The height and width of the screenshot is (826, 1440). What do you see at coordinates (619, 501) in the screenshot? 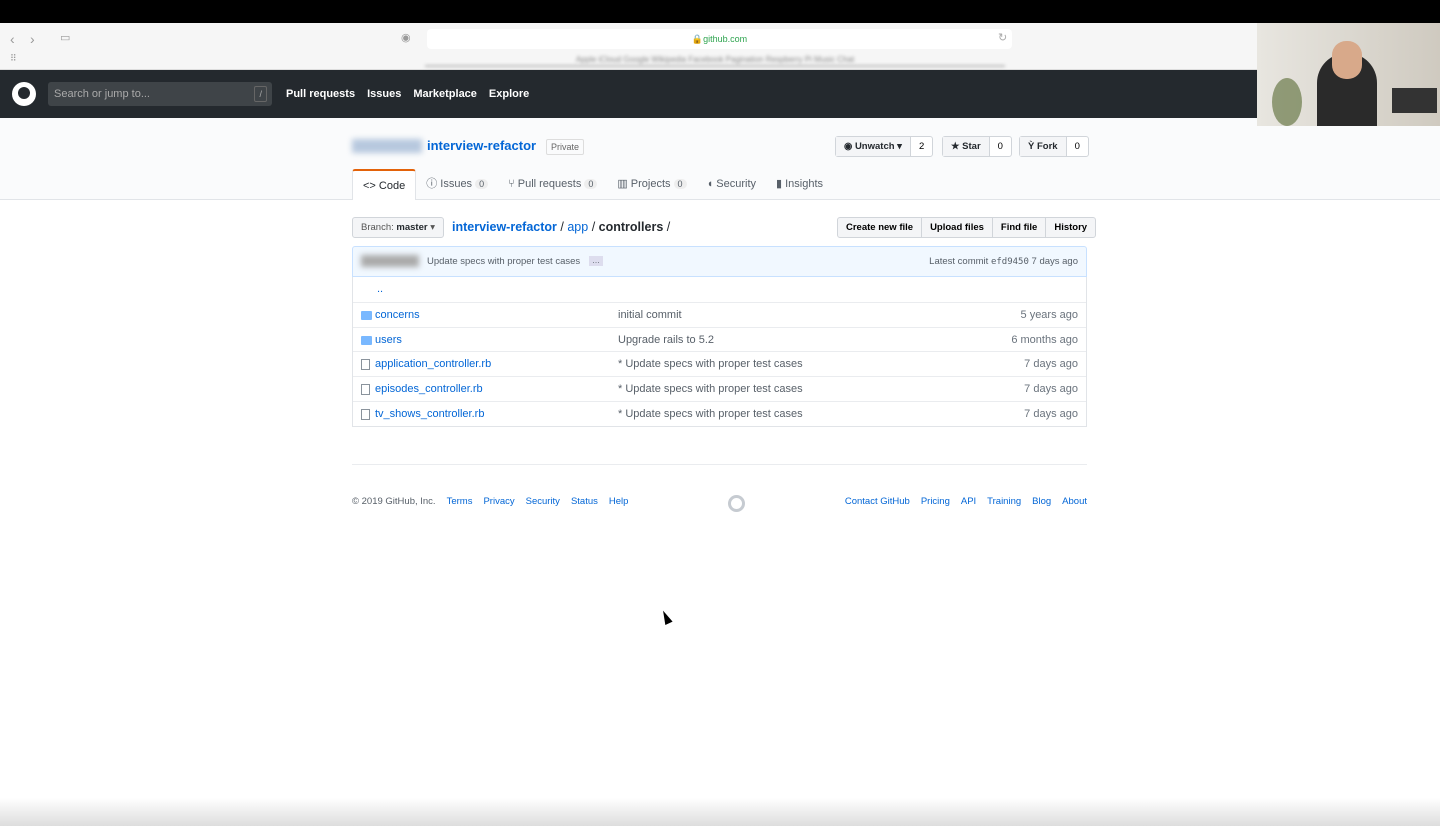
I see `footer-link-help: Help` at bounding box center [619, 501].